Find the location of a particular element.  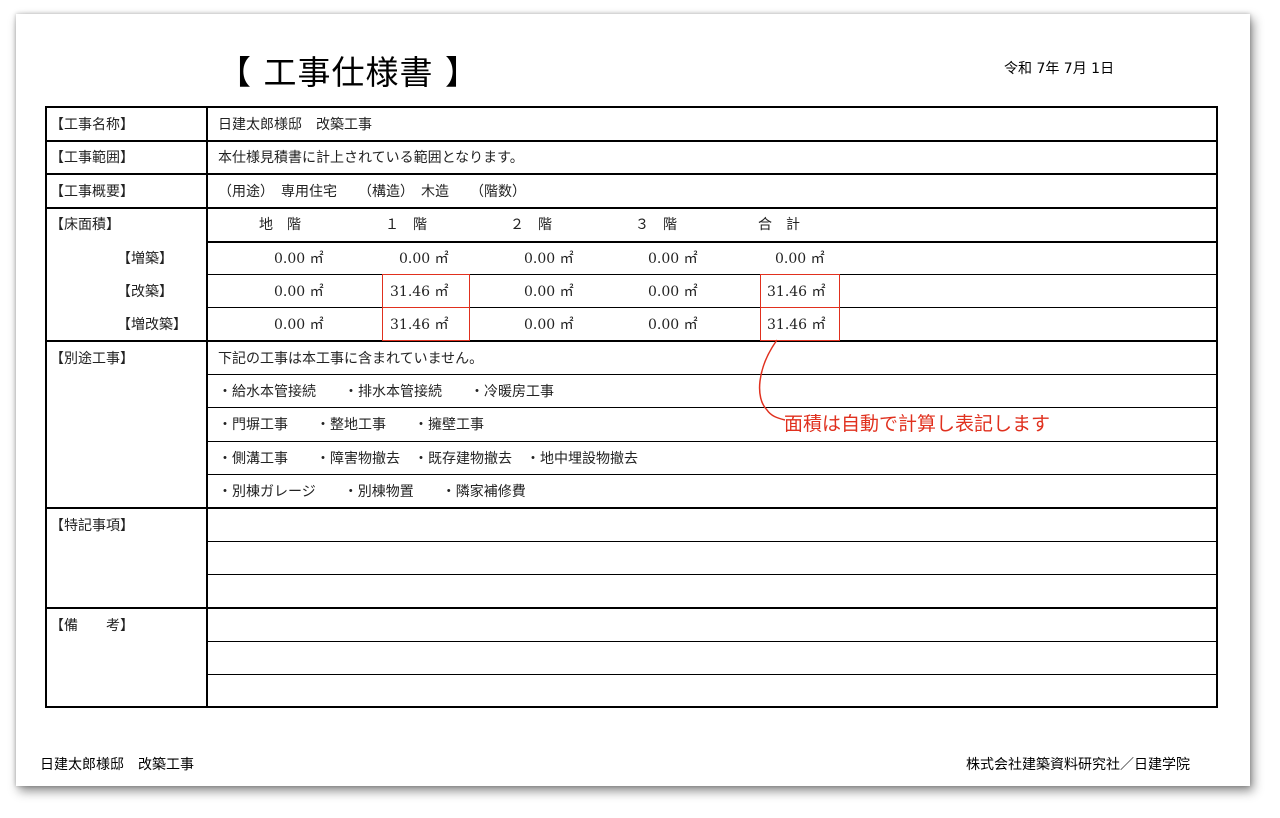

highlight-box-total-ext is located at coordinates (800, 324).